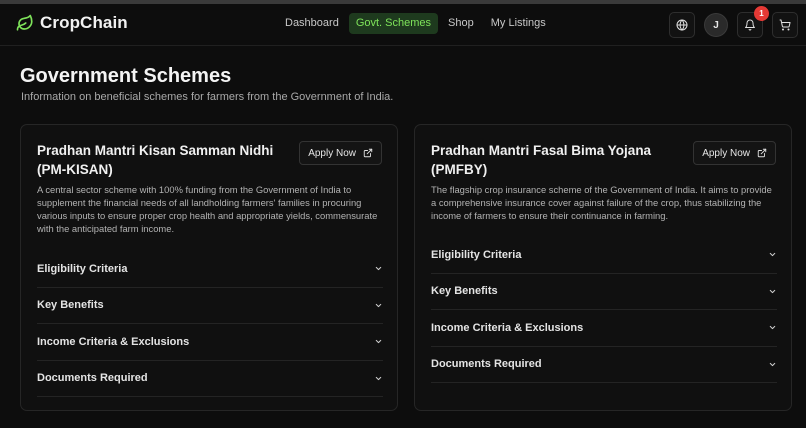 Image resolution: width=806 pixels, height=428 pixels. I want to click on nav-govt-schemes: Govt. Schemes, so click(393, 23).